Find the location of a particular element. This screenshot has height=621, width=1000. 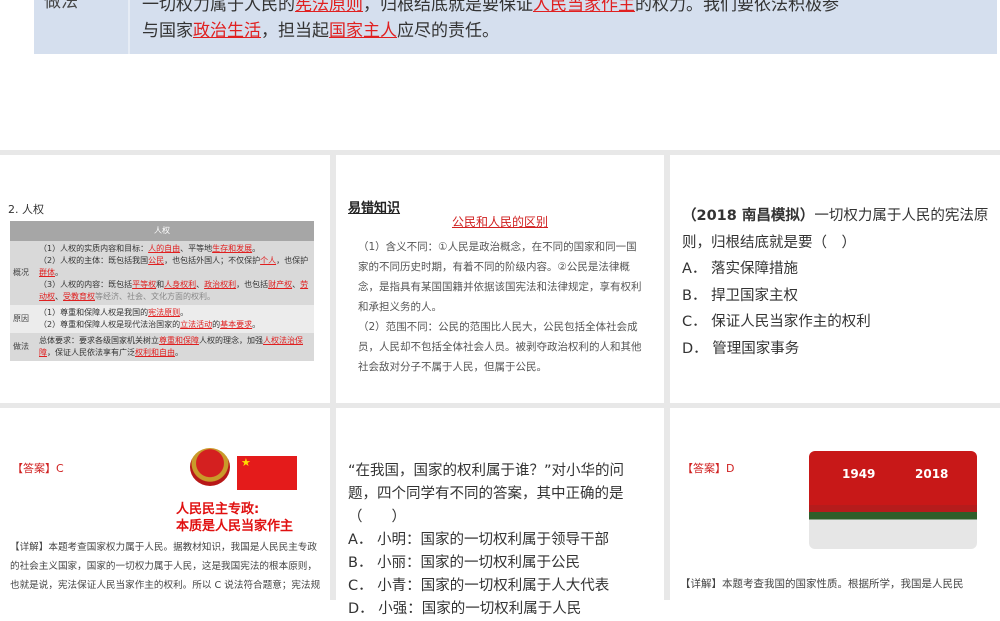

k: 受教育权 is located at coordinates (79, 296).